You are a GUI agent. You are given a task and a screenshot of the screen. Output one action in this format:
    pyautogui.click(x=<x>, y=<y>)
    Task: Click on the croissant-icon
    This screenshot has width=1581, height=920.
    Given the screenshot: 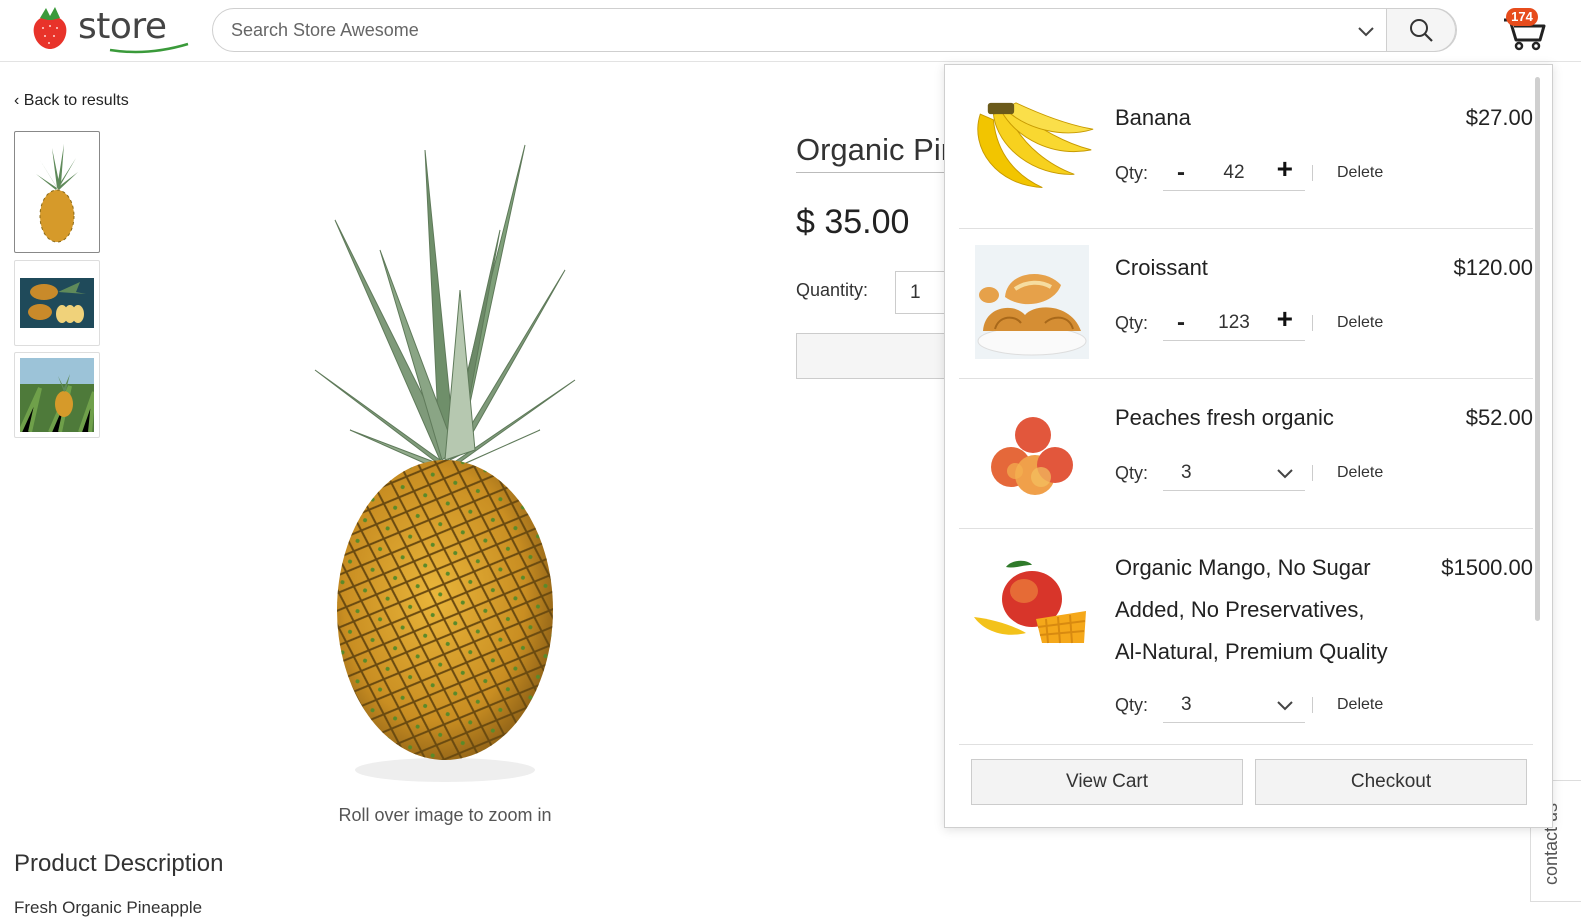 What is the action you would take?
    pyautogui.click(x=1032, y=302)
    